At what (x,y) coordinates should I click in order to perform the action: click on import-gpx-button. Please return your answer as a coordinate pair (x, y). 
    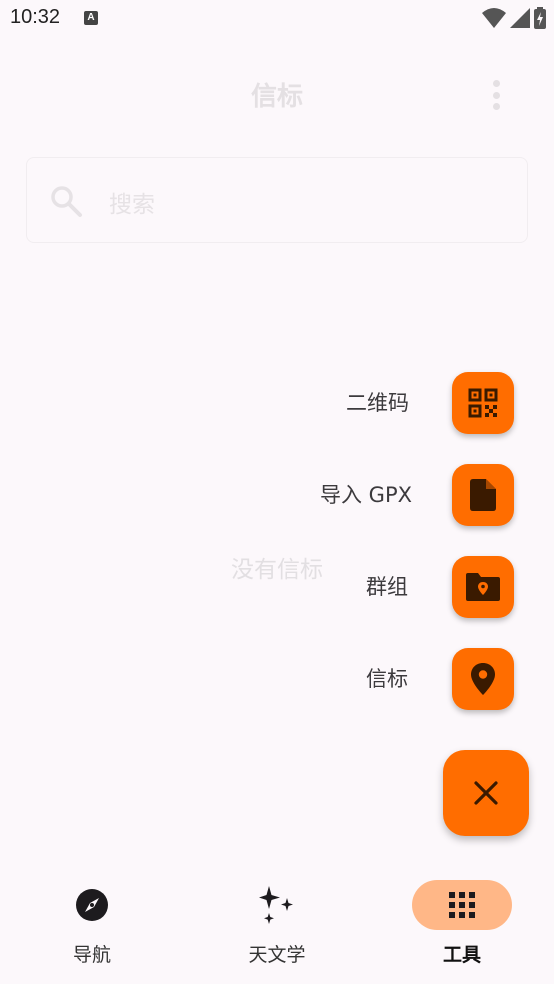
    Looking at the image, I should click on (483, 495).